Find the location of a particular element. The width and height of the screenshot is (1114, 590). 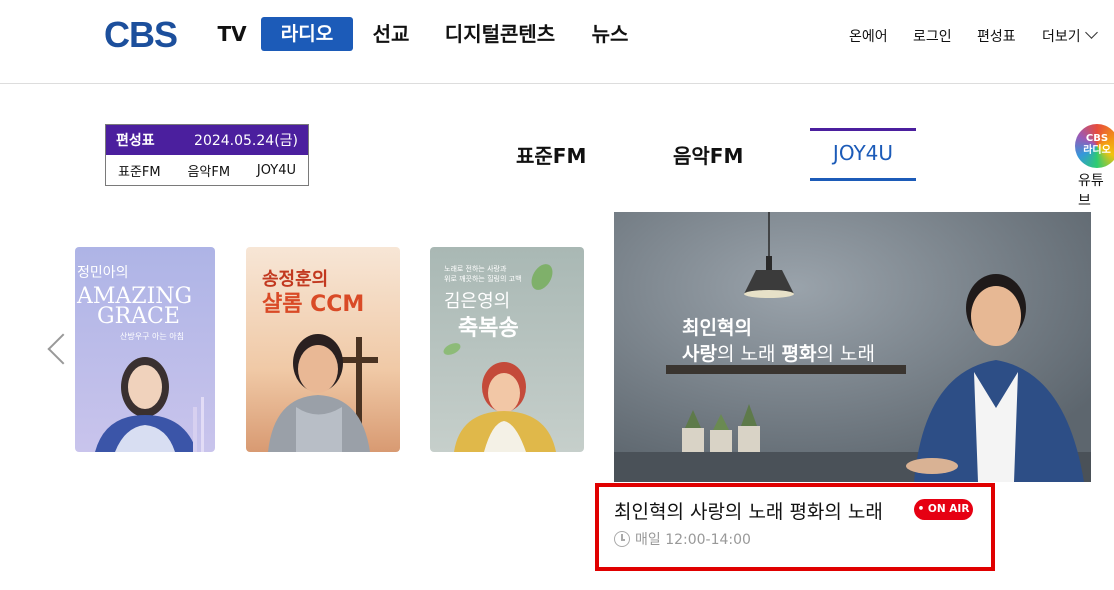

cbs-radio-youtube-icon: CBS 라디오 is located at coordinates (1094, 146).